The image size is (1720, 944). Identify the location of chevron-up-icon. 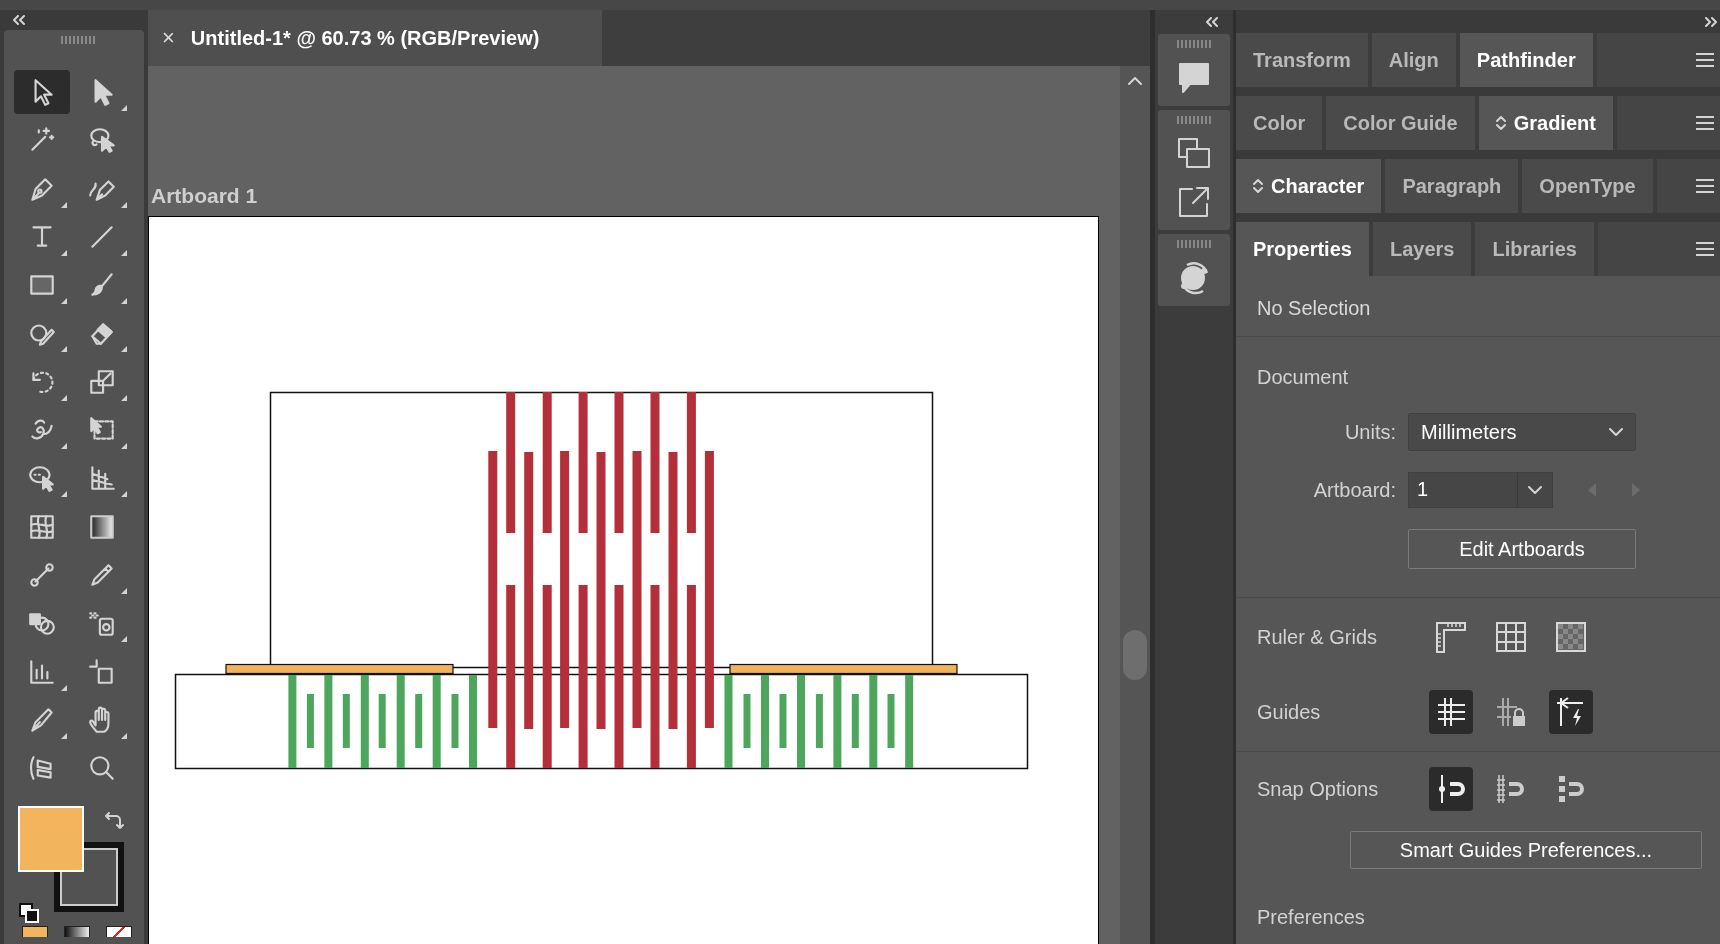
(1135, 80).